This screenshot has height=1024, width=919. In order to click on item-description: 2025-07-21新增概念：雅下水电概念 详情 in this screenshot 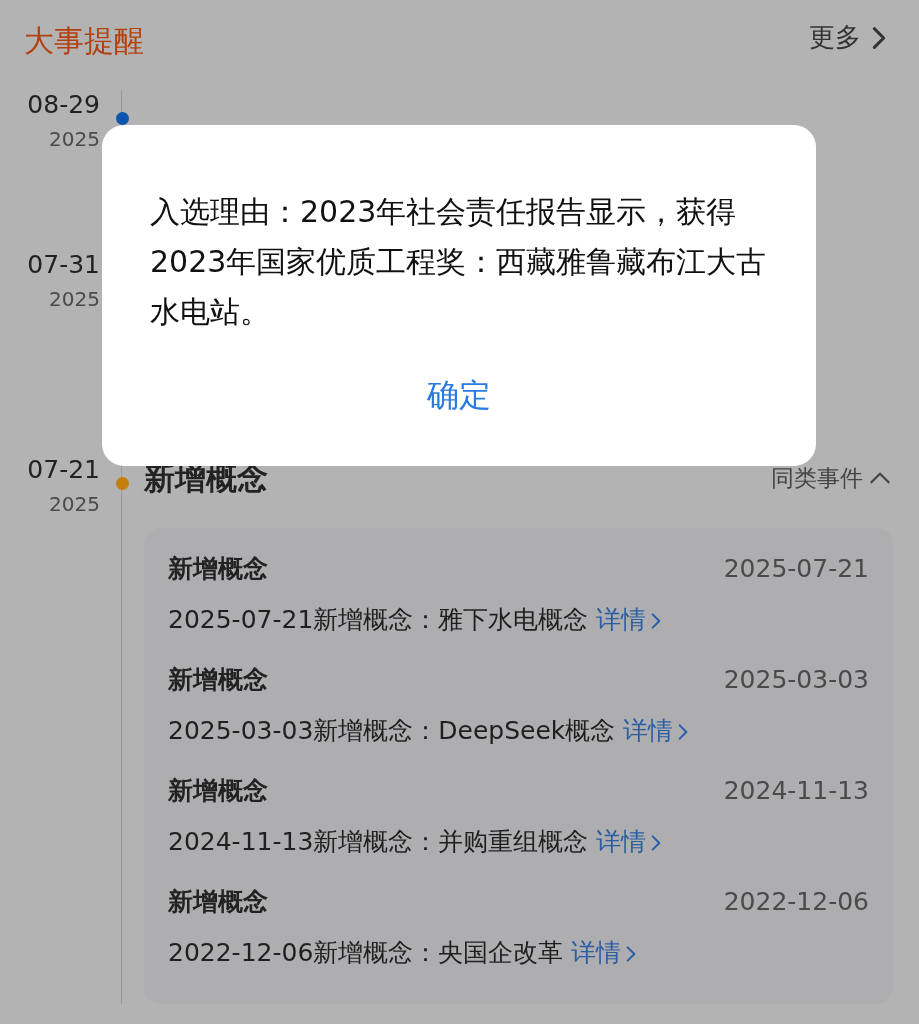, I will do `click(518, 620)`.